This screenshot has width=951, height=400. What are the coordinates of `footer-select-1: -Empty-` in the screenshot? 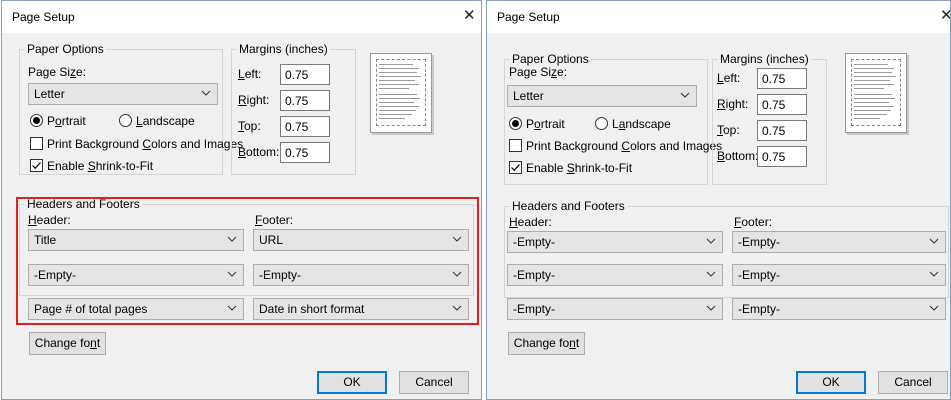 It's located at (839, 242).